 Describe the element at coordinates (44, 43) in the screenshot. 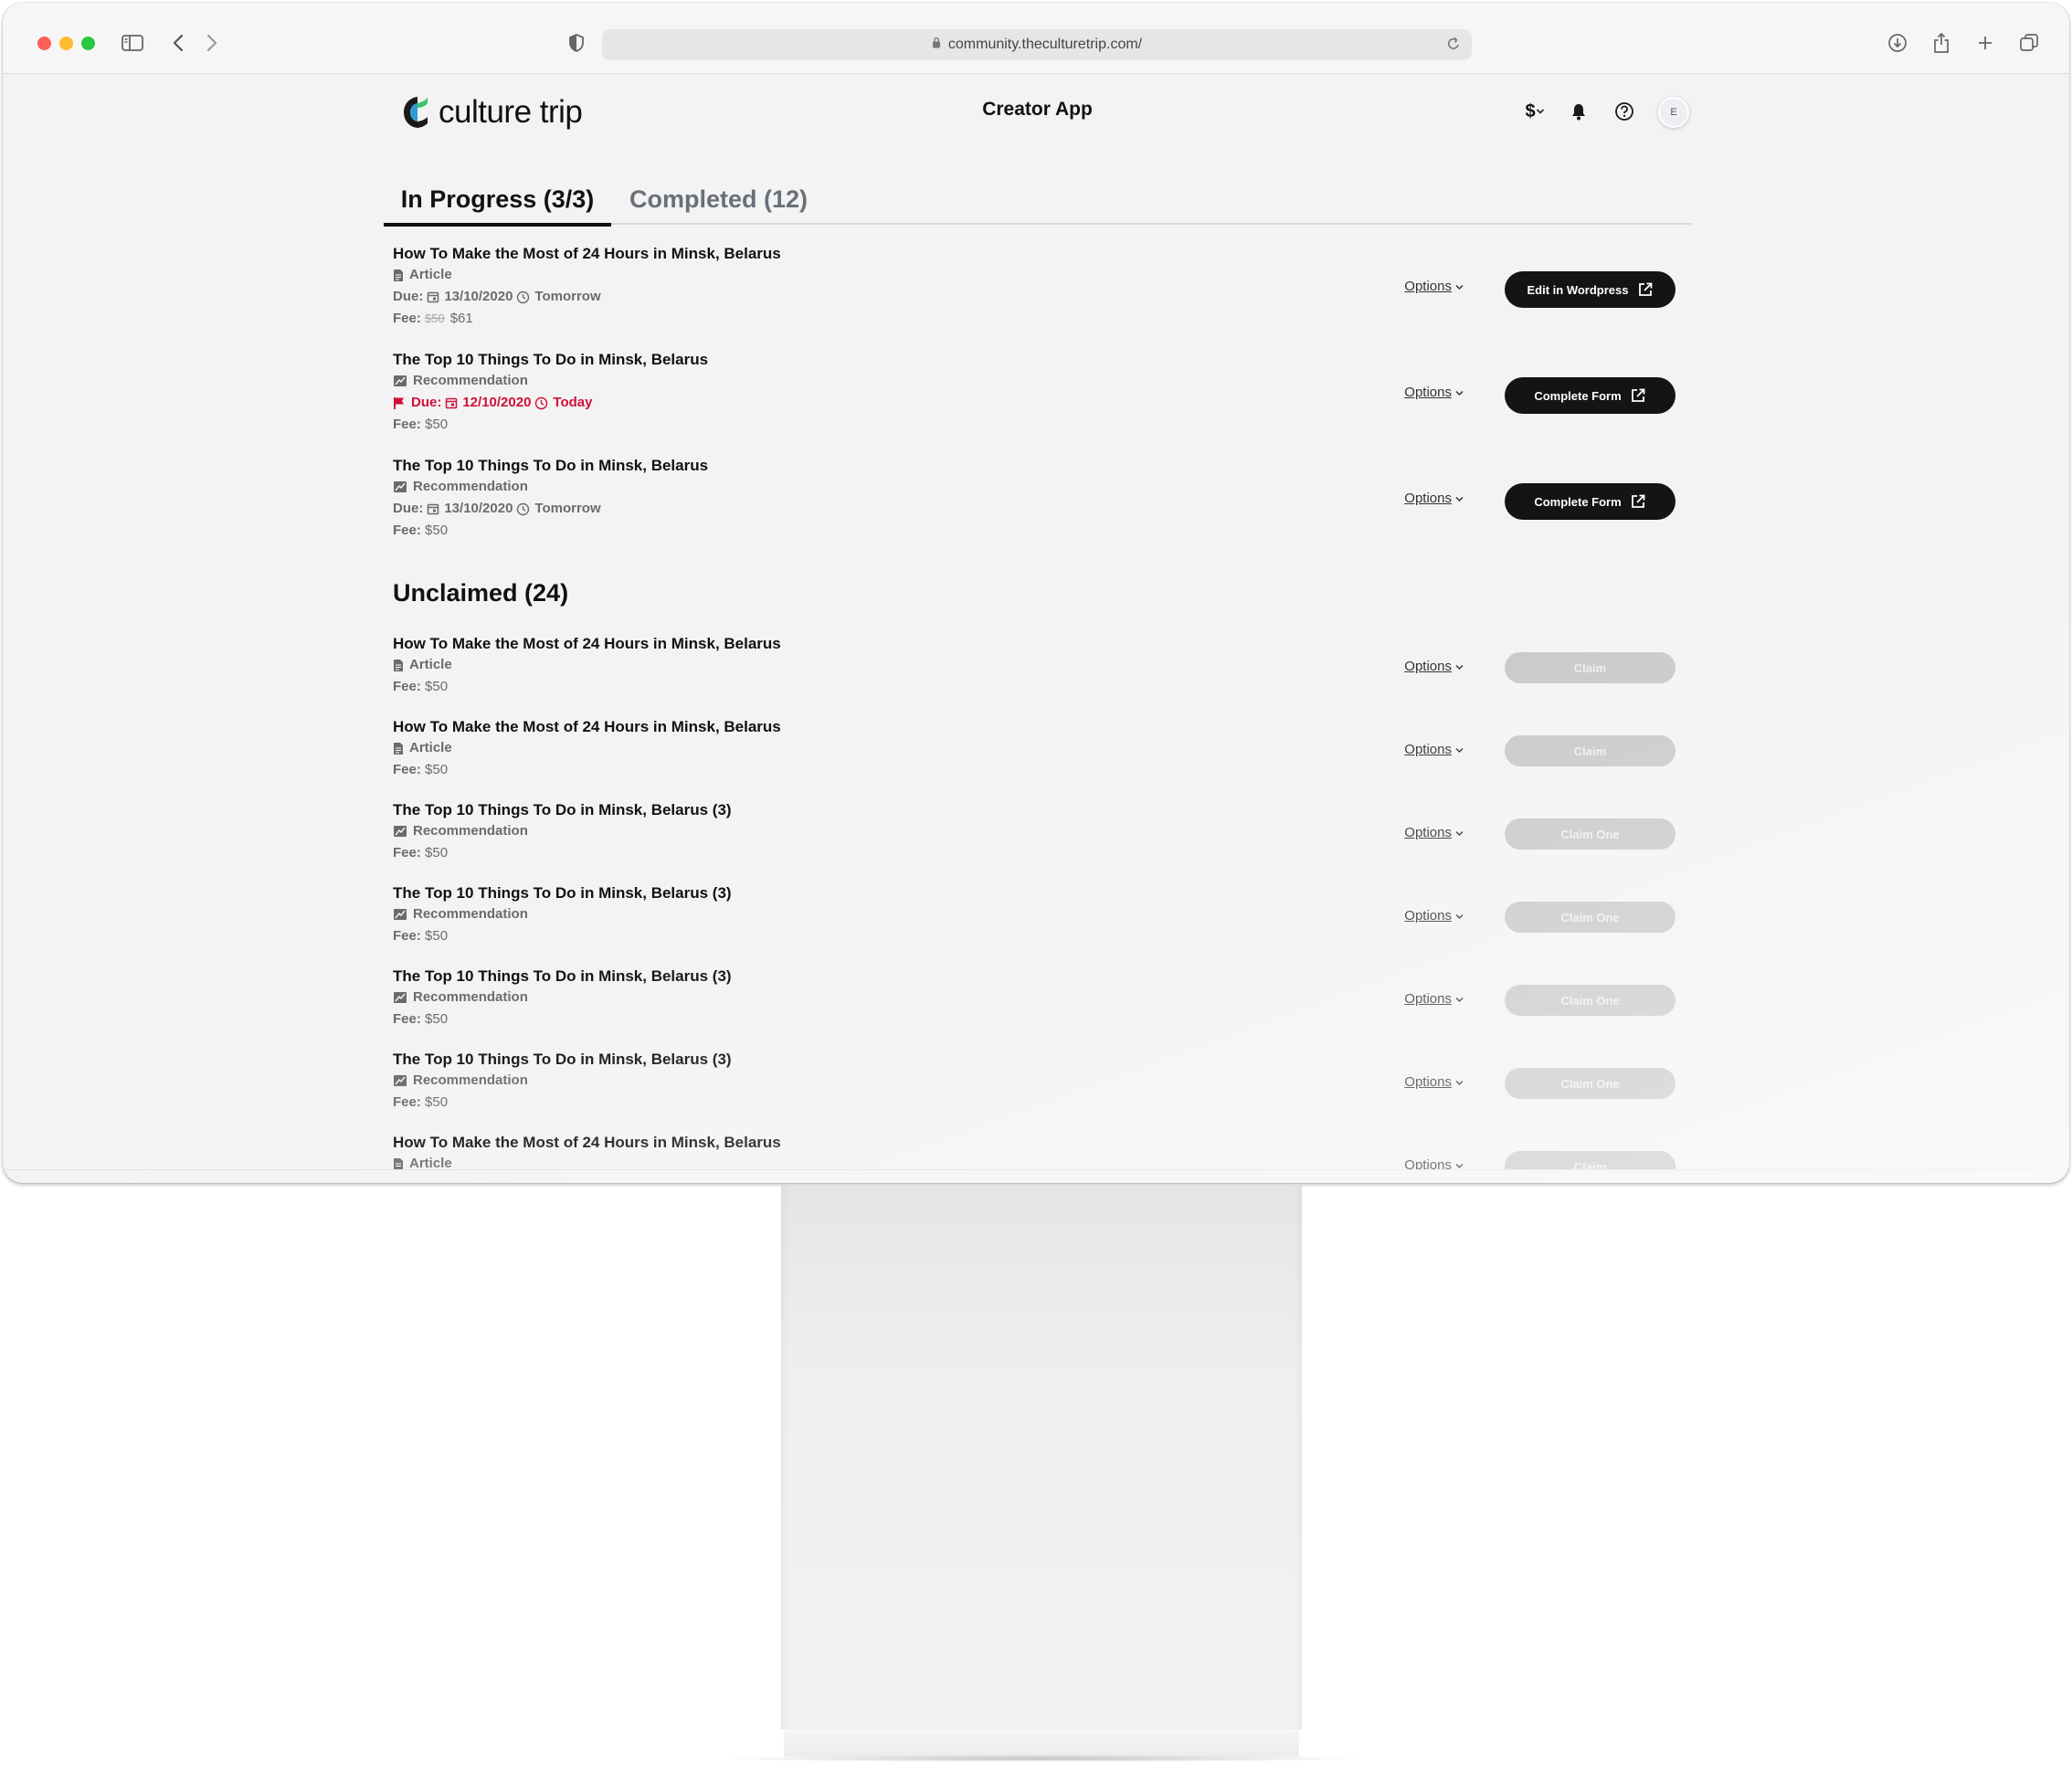

I see `close-window-button` at that location.